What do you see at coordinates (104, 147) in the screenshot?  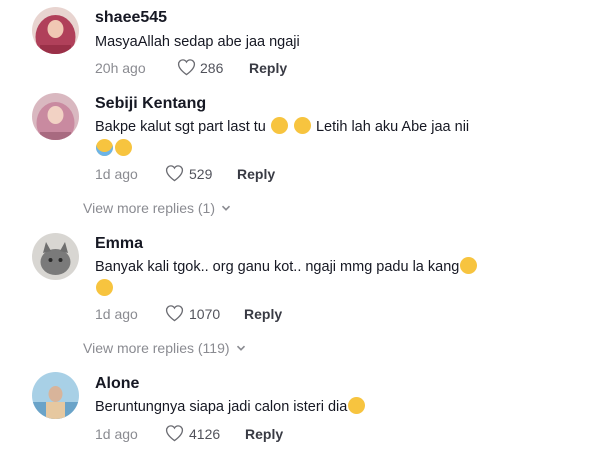 I see `loudly-crying-emoji` at bounding box center [104, 147].